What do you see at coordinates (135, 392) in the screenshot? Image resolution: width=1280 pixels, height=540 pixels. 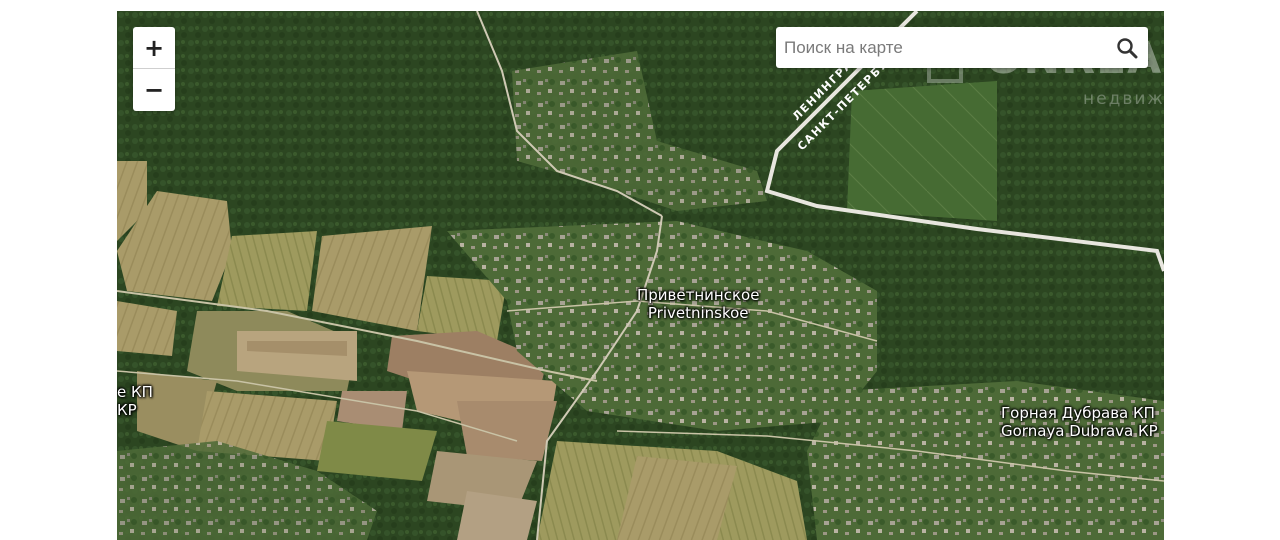 I see `place-name-ru: е КП` at bounding box center [135, 392].